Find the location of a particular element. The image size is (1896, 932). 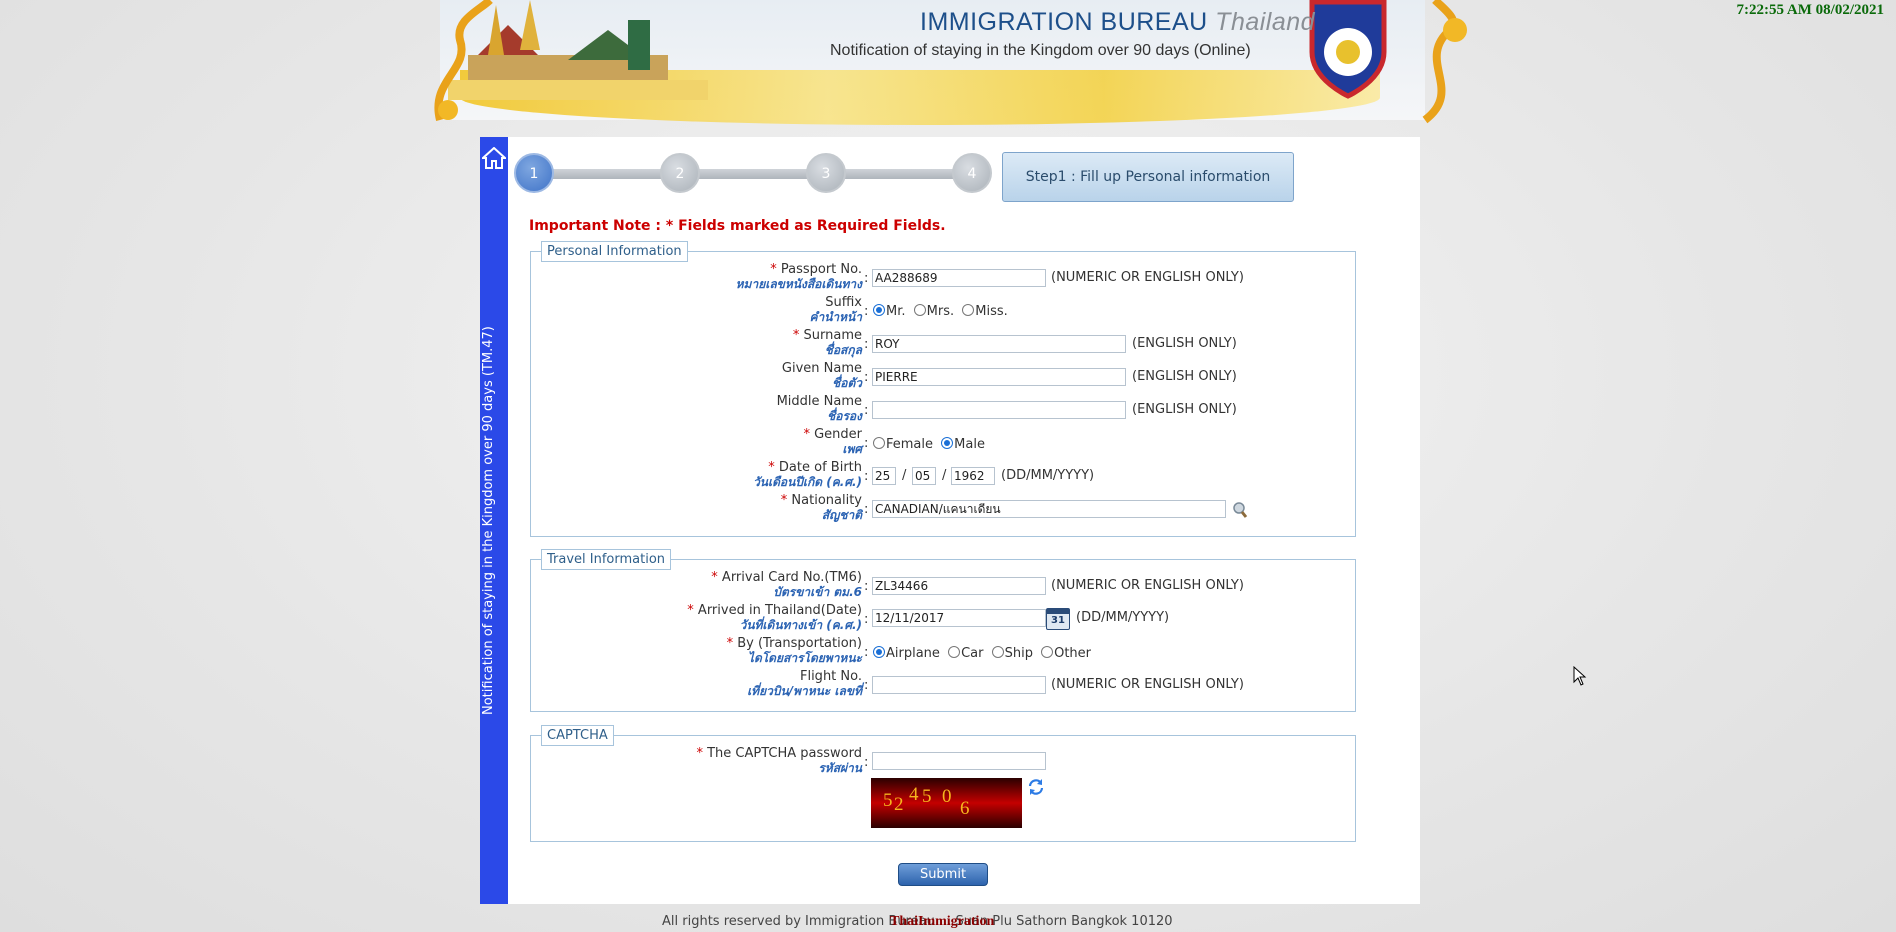

step-2: 2 is located at coordinates (680, 173).